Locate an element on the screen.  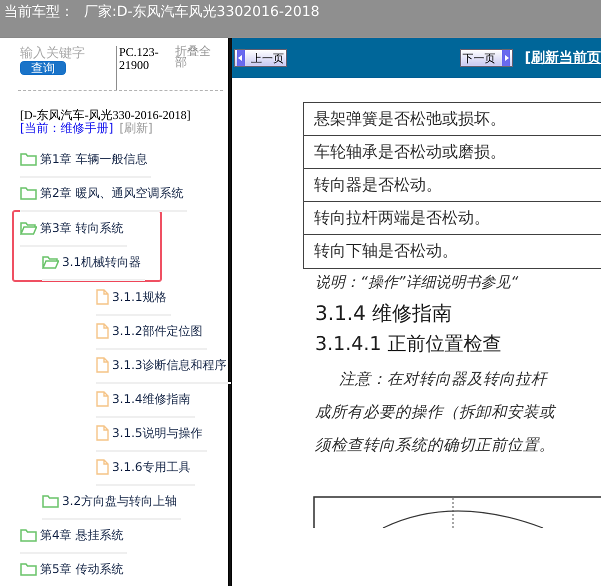
search-button: 查询 is located at coordinates (43, 68).